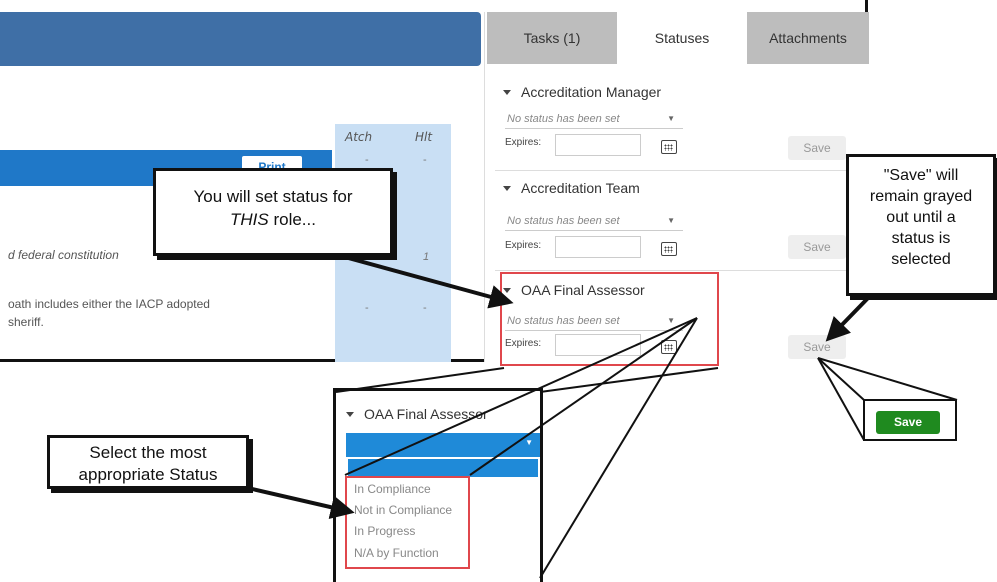 Image resolution: width=997 pixels, height=582 pixels. I want to click on row2-hlt: 1, so click(426, 257).